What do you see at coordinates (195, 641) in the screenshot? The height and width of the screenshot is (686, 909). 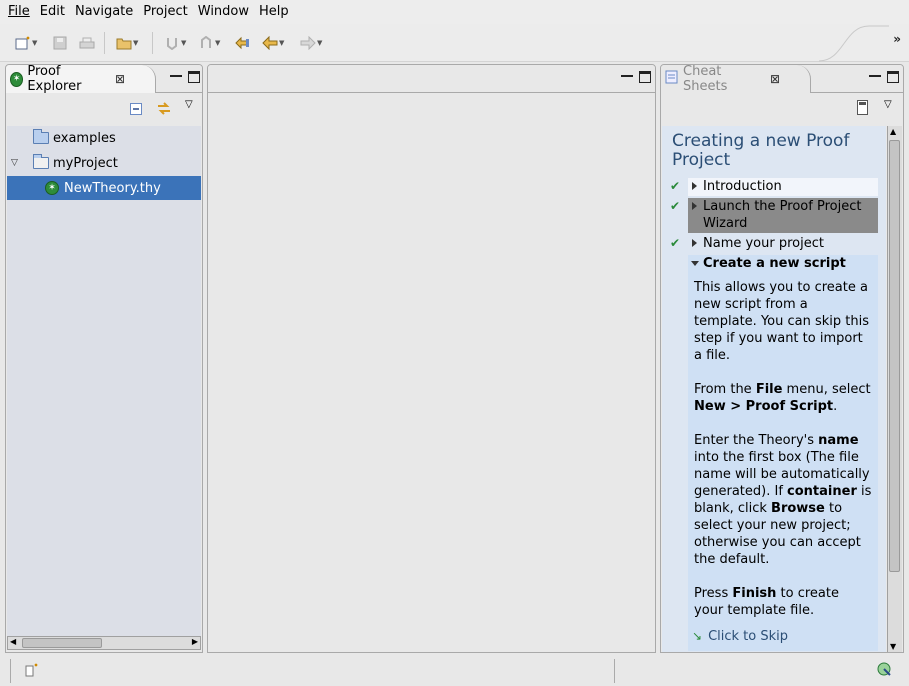 I see `scroll-right-icon: ▶` at bounding box center [195, 641].